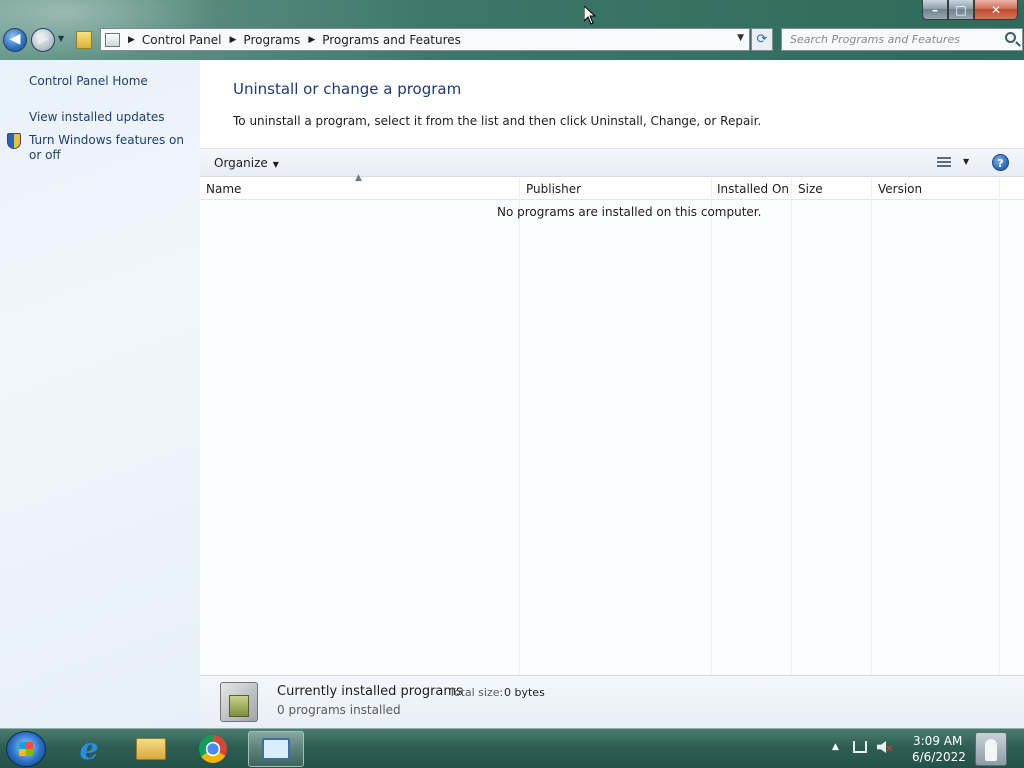 The width and height of the screenshot is (1024, 768). I want to click on windows-explorer-icon, so click(151, 749).